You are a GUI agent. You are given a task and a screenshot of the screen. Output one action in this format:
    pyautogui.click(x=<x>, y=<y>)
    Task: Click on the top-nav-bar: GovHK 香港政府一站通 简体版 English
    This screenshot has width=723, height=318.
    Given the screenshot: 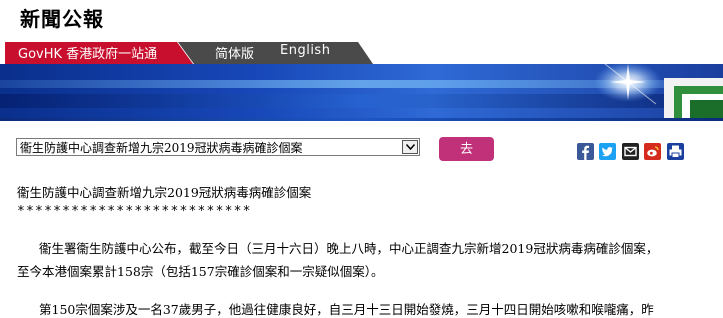 What is the action you would take?
    pyautogui.click(x=361, y=52)
    